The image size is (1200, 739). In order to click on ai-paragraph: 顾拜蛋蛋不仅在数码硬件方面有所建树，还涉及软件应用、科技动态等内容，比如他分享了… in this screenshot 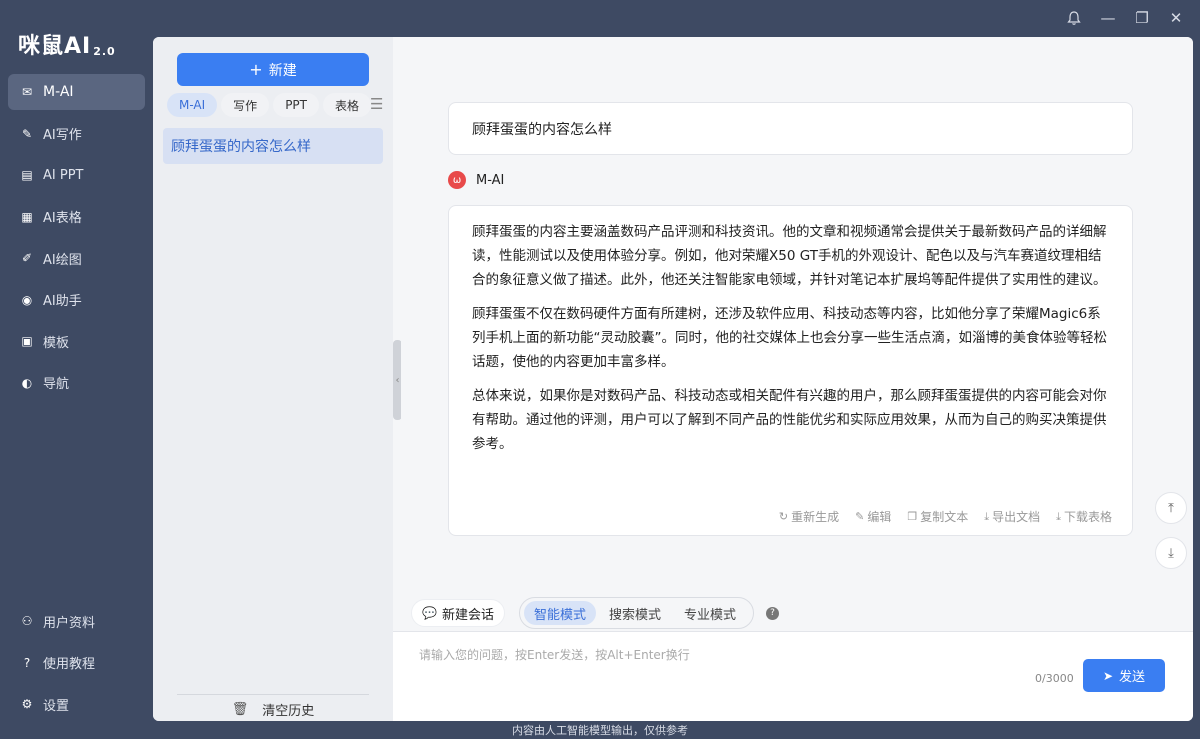, I will do `click(789, 338)`.